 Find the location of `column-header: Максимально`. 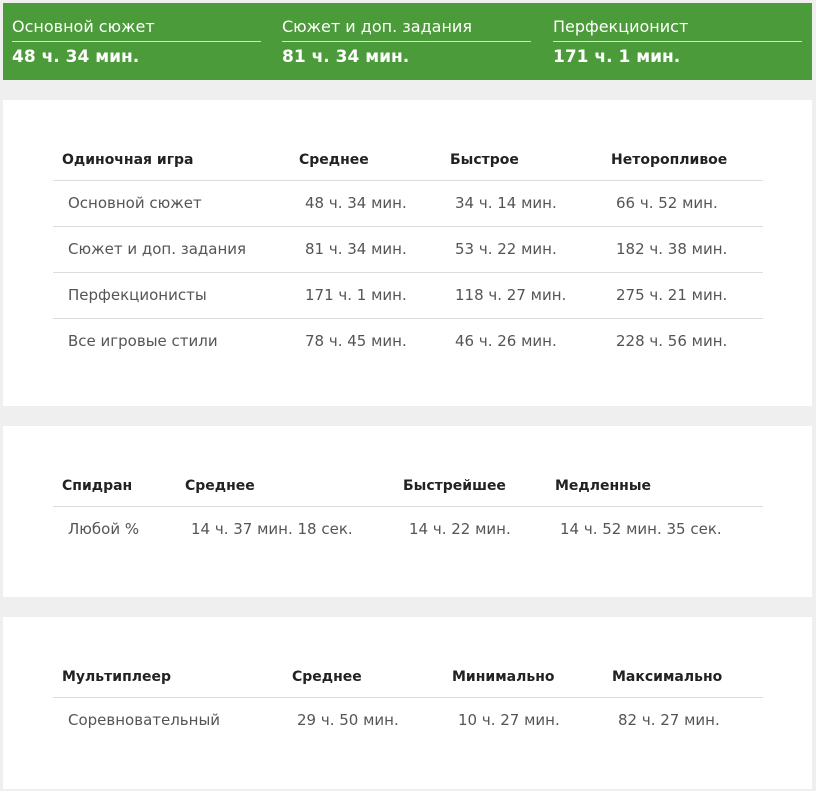

column-header: Максимально is located at coordinates (667, 677).